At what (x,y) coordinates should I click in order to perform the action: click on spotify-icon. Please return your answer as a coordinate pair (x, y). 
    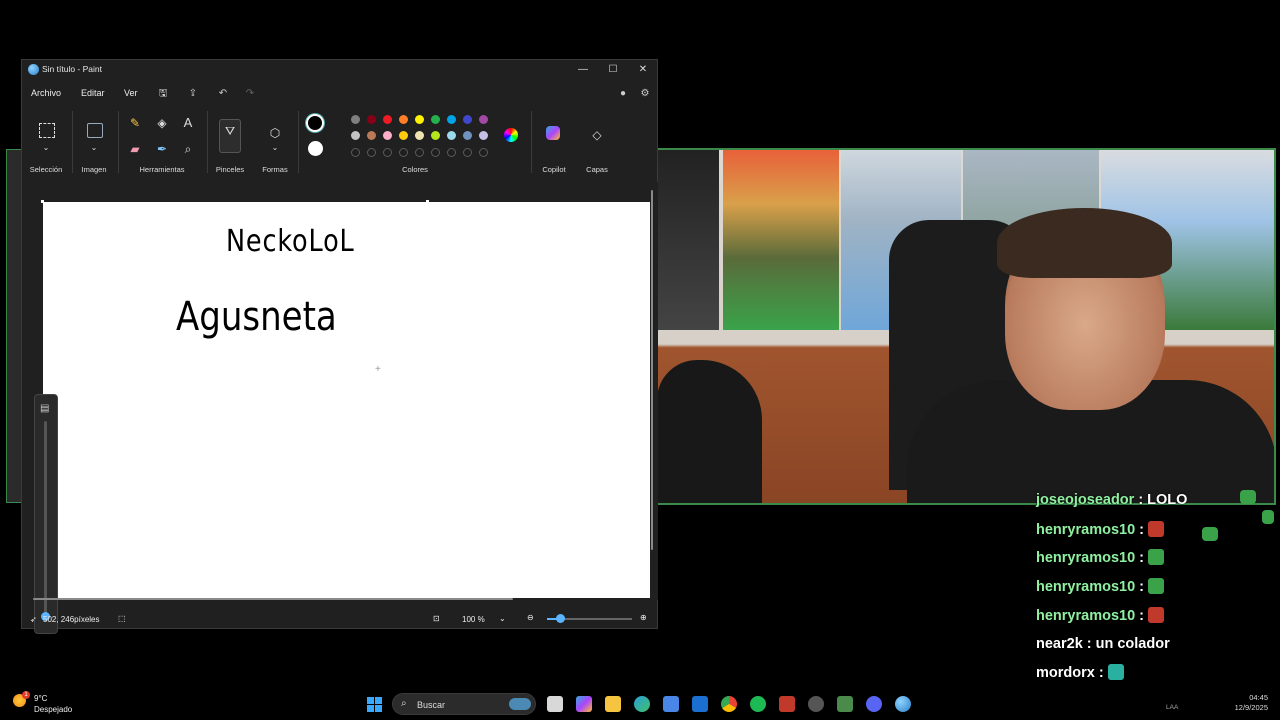
    Looking at the image, I should click on (758, 704).